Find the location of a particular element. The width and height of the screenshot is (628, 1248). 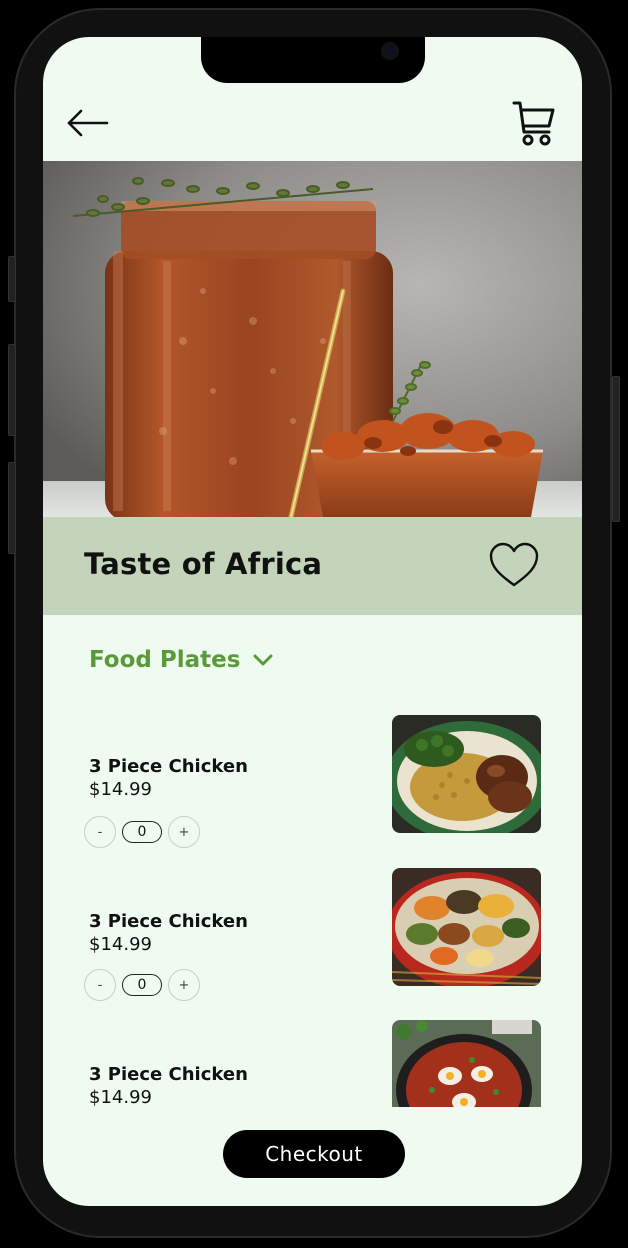

restaurant-name: Taste of Africa is located at coordinates (203, 564).